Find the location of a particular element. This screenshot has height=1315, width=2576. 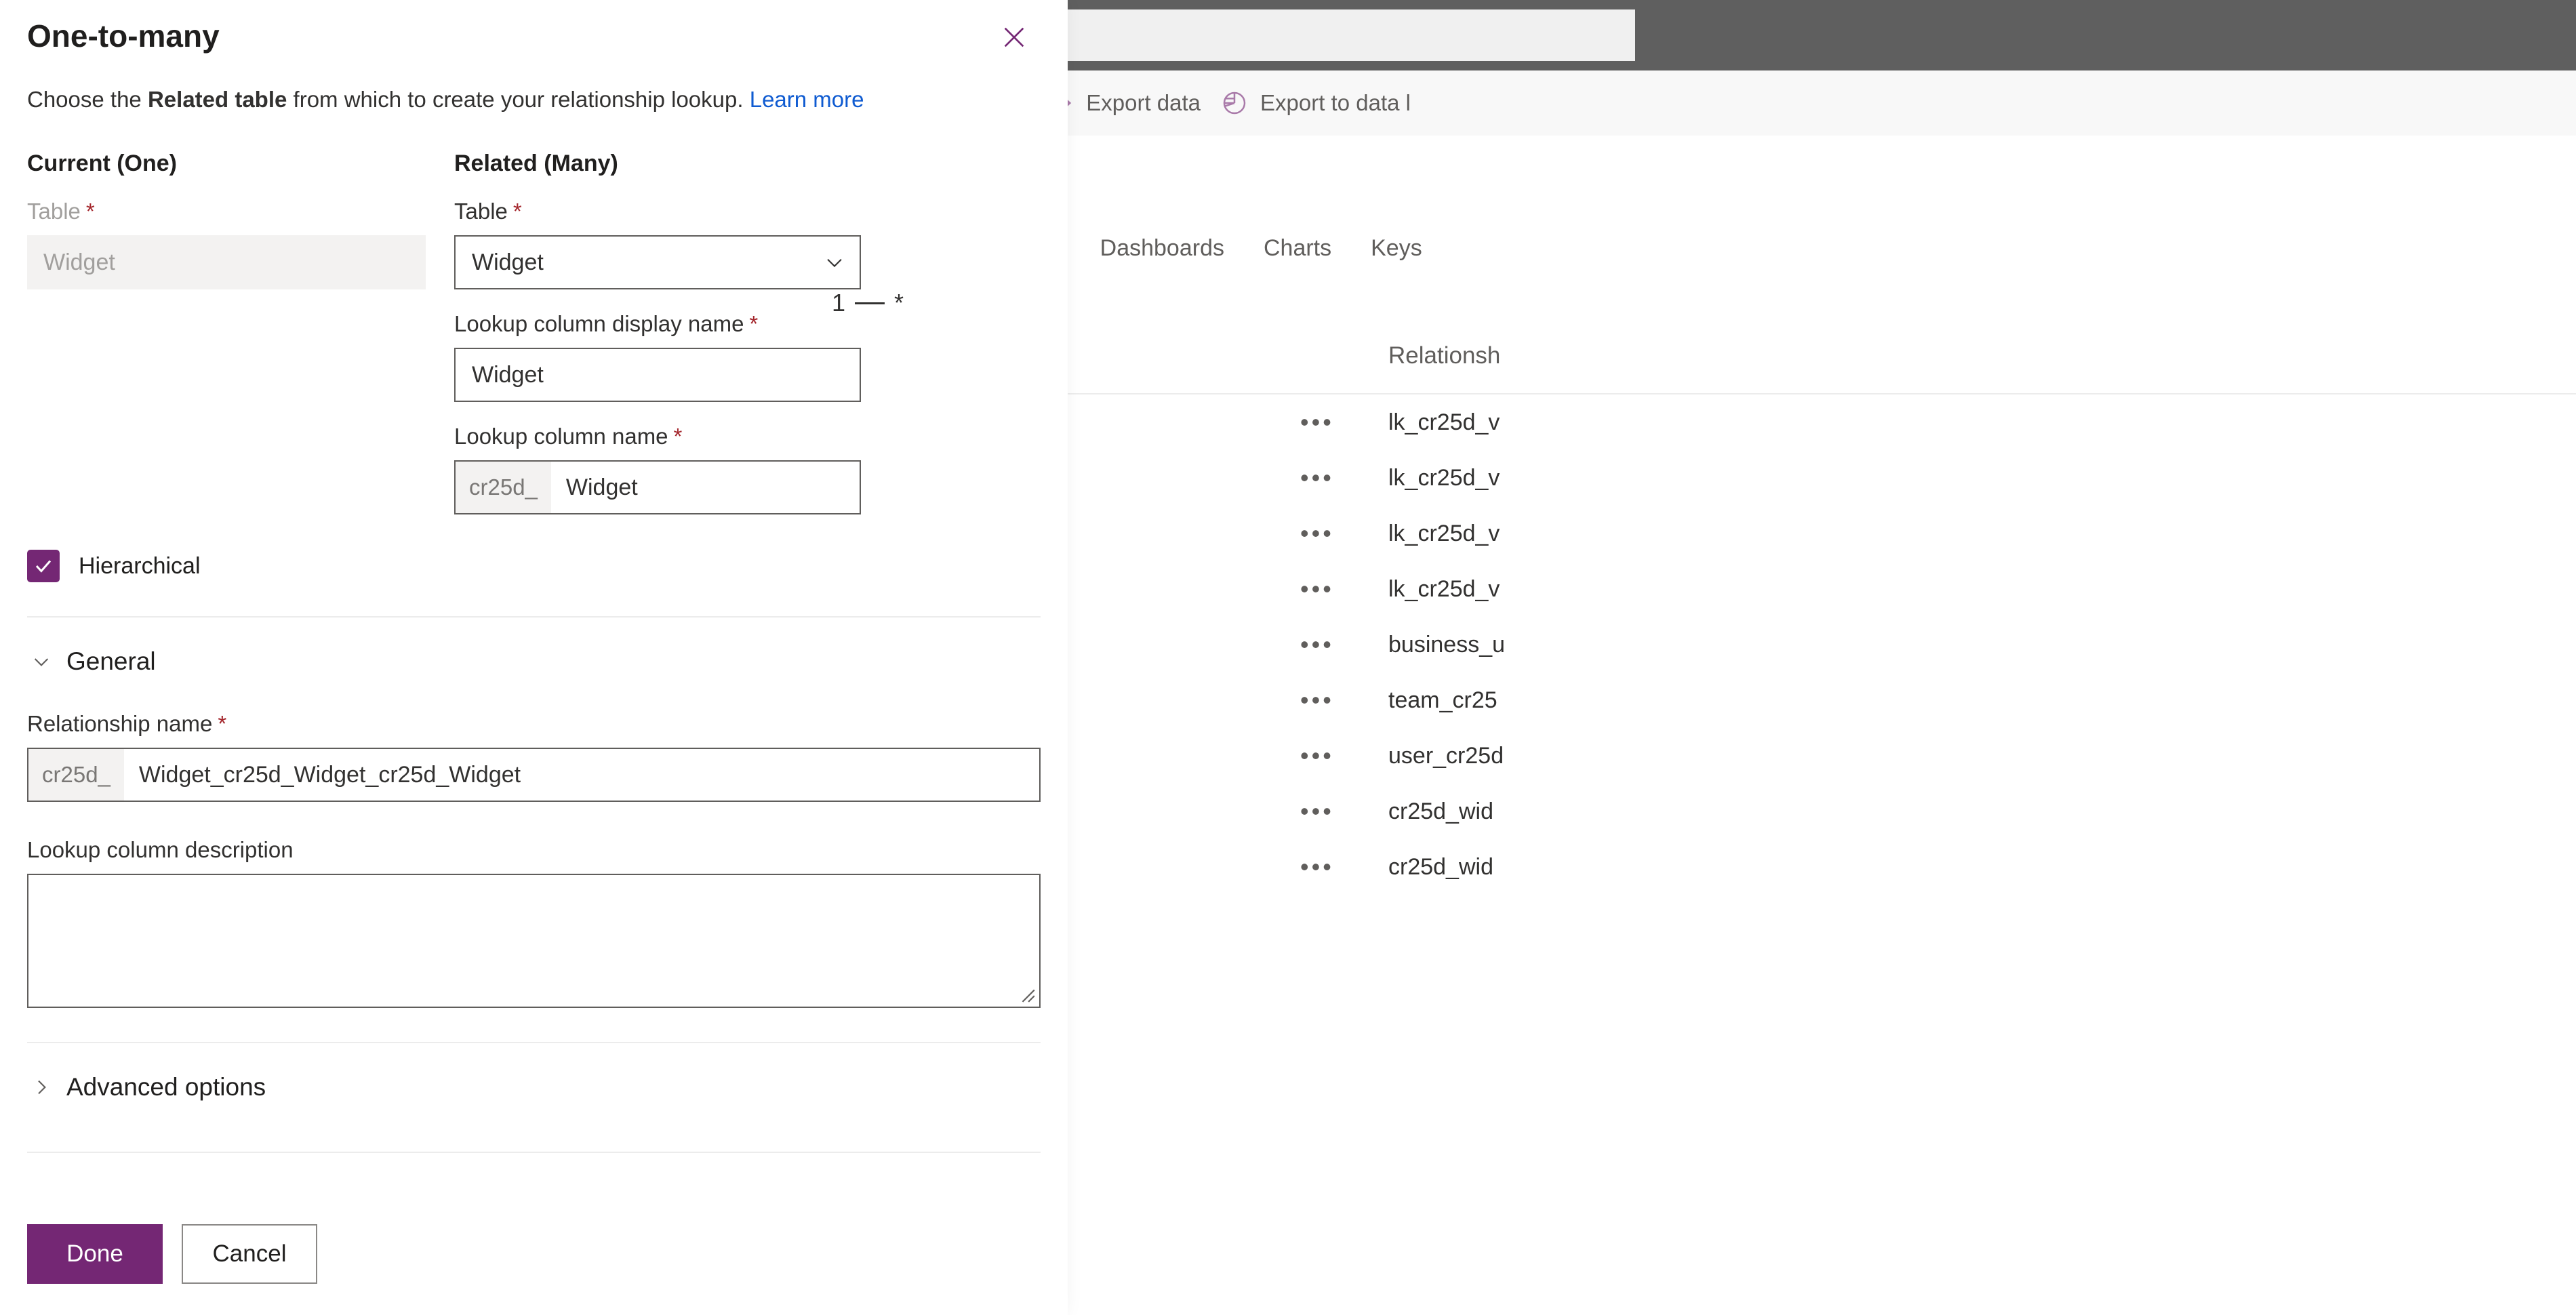

cardinality-line is located at coordinates (870, 303).